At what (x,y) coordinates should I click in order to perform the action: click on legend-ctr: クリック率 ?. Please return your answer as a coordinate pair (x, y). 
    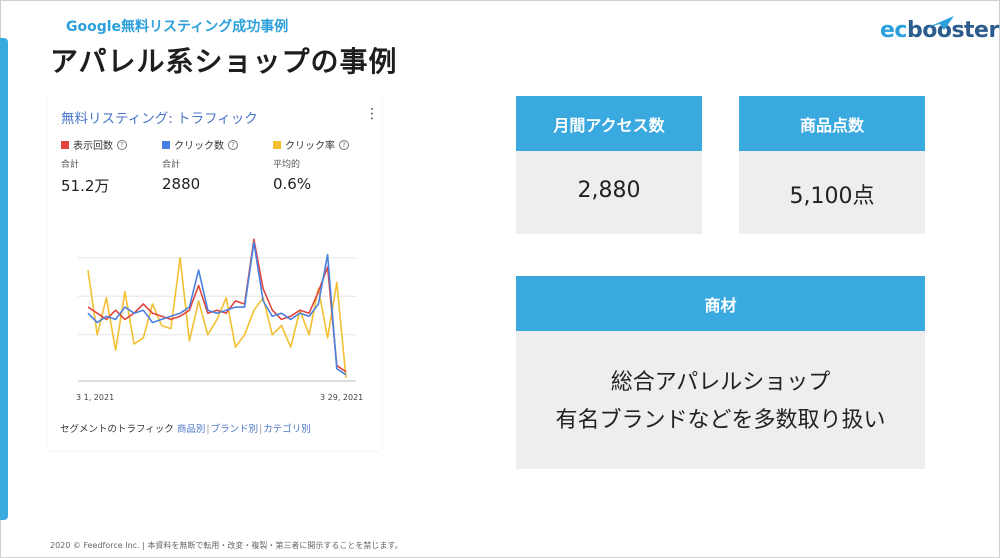
    Looking at the image, I should click on (311, 144).